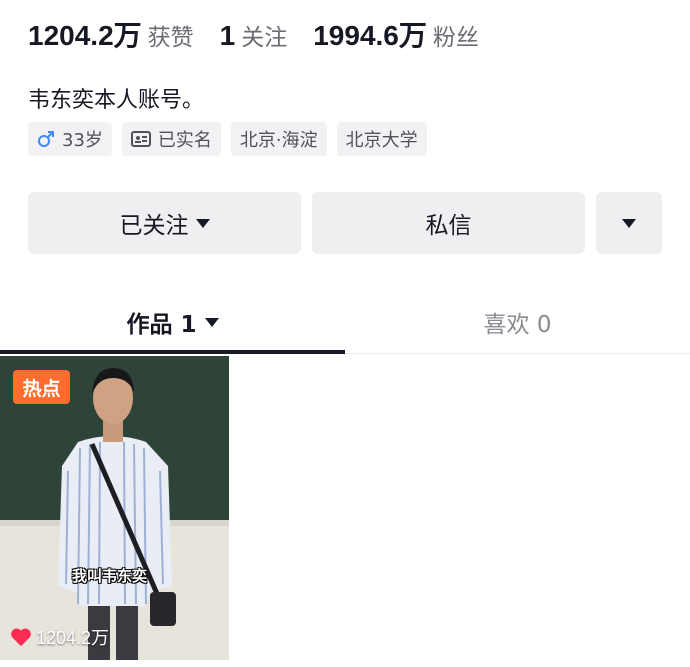  I want to click on stat-label: 关注, so click(264, 38).